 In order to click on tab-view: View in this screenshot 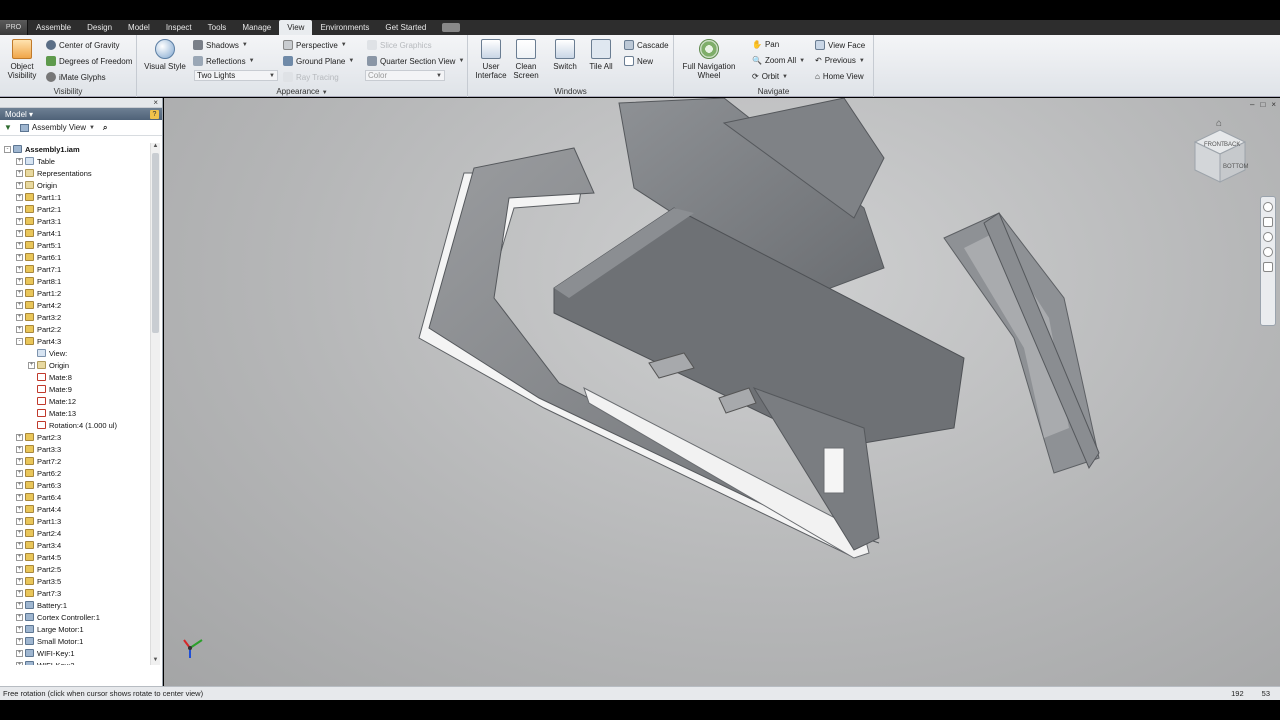, I will do `click(296, 27)`.